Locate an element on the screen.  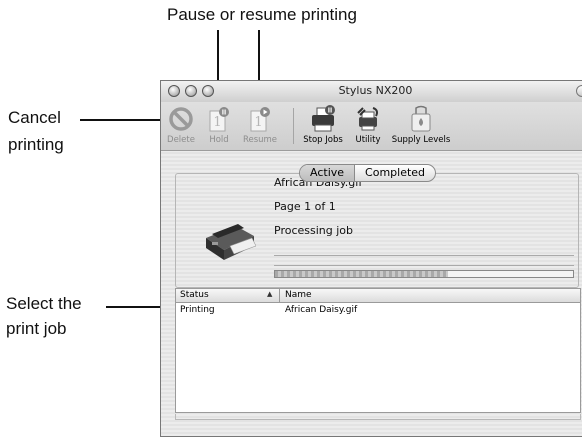
row-status: Printing is located at coordinates (197, 310).